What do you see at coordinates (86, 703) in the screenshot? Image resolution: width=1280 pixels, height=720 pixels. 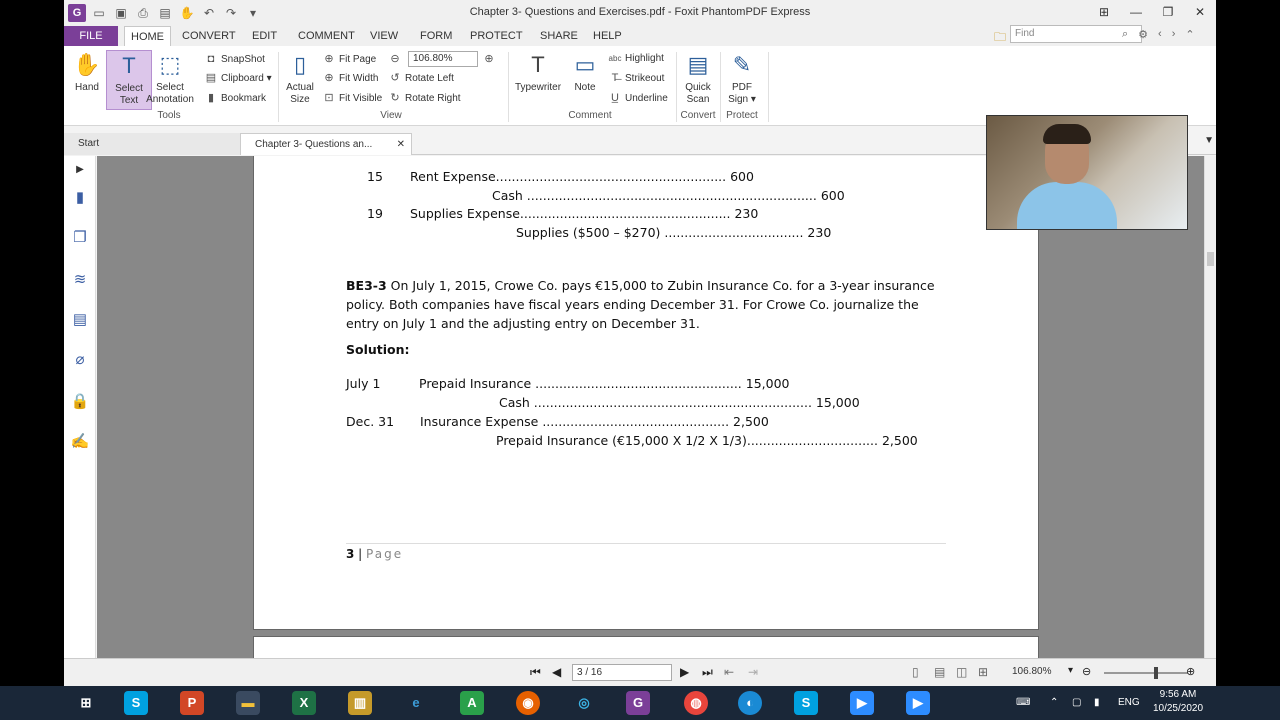 I see `windows-start-icon: ⊞` at bounding box center [86, 703].